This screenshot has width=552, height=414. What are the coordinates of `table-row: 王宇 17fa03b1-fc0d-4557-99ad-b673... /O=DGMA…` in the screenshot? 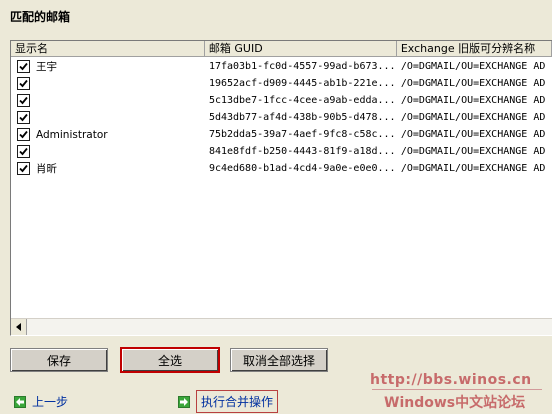 It's located at (281, 66).